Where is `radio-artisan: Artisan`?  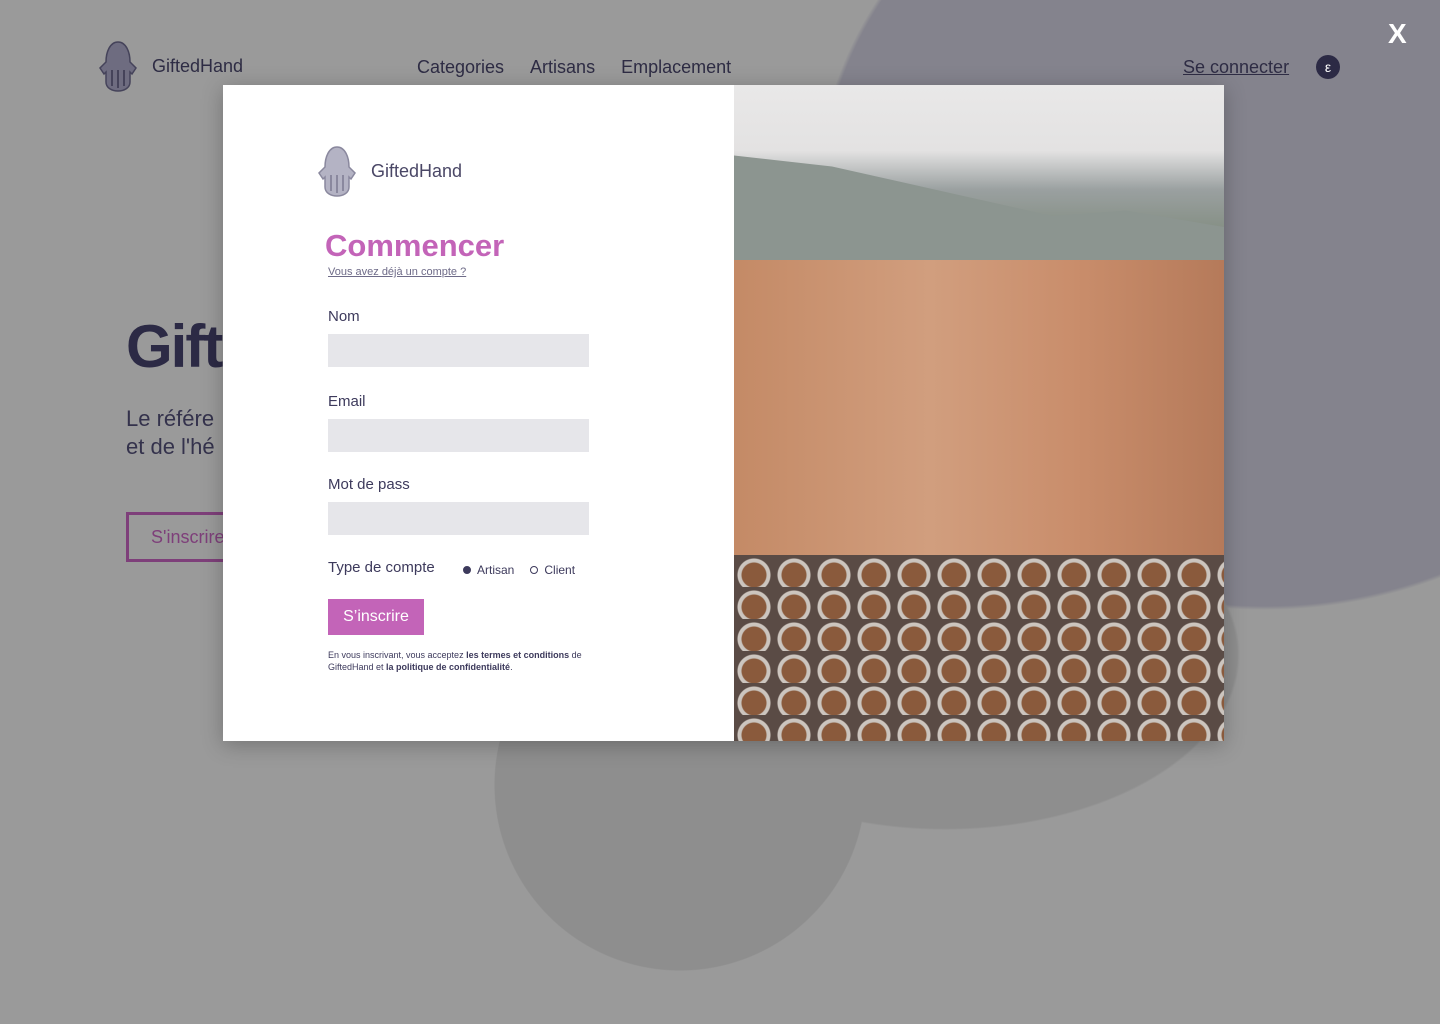
radio-artisan: Artisan is located at coordinates (488, 570).